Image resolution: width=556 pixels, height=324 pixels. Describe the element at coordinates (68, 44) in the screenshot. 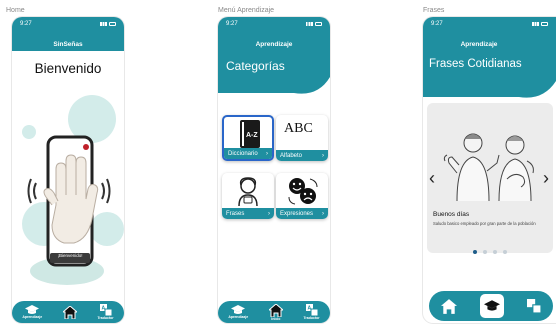

I see `app-name: SinSeñas` at that location.